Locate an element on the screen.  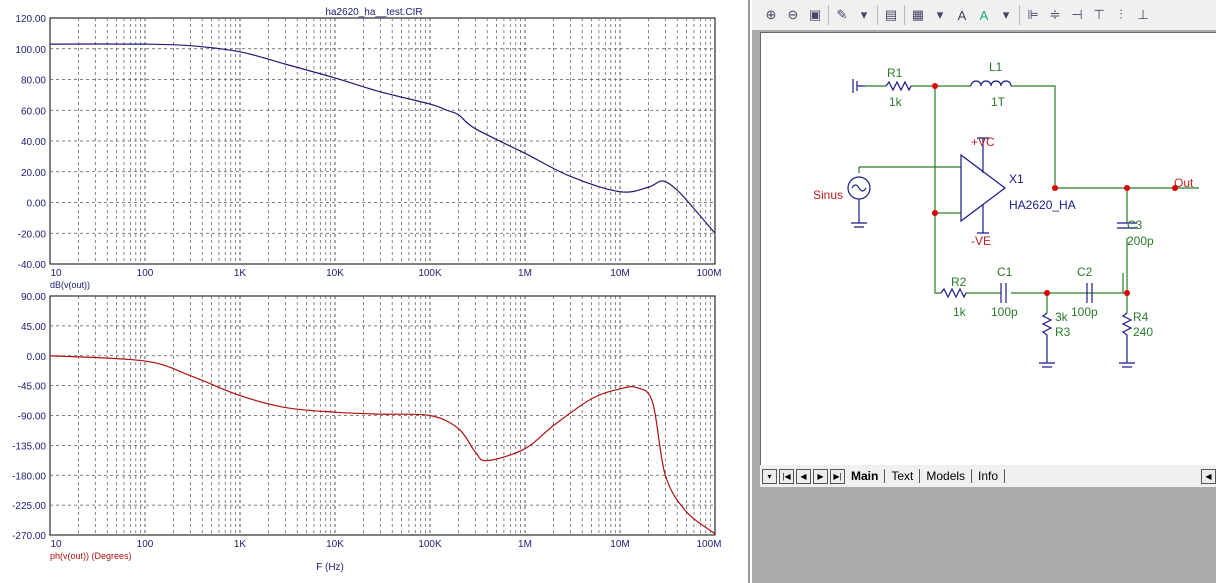
scroll-left-button: ◀ is located at coordinates (1208, 476).